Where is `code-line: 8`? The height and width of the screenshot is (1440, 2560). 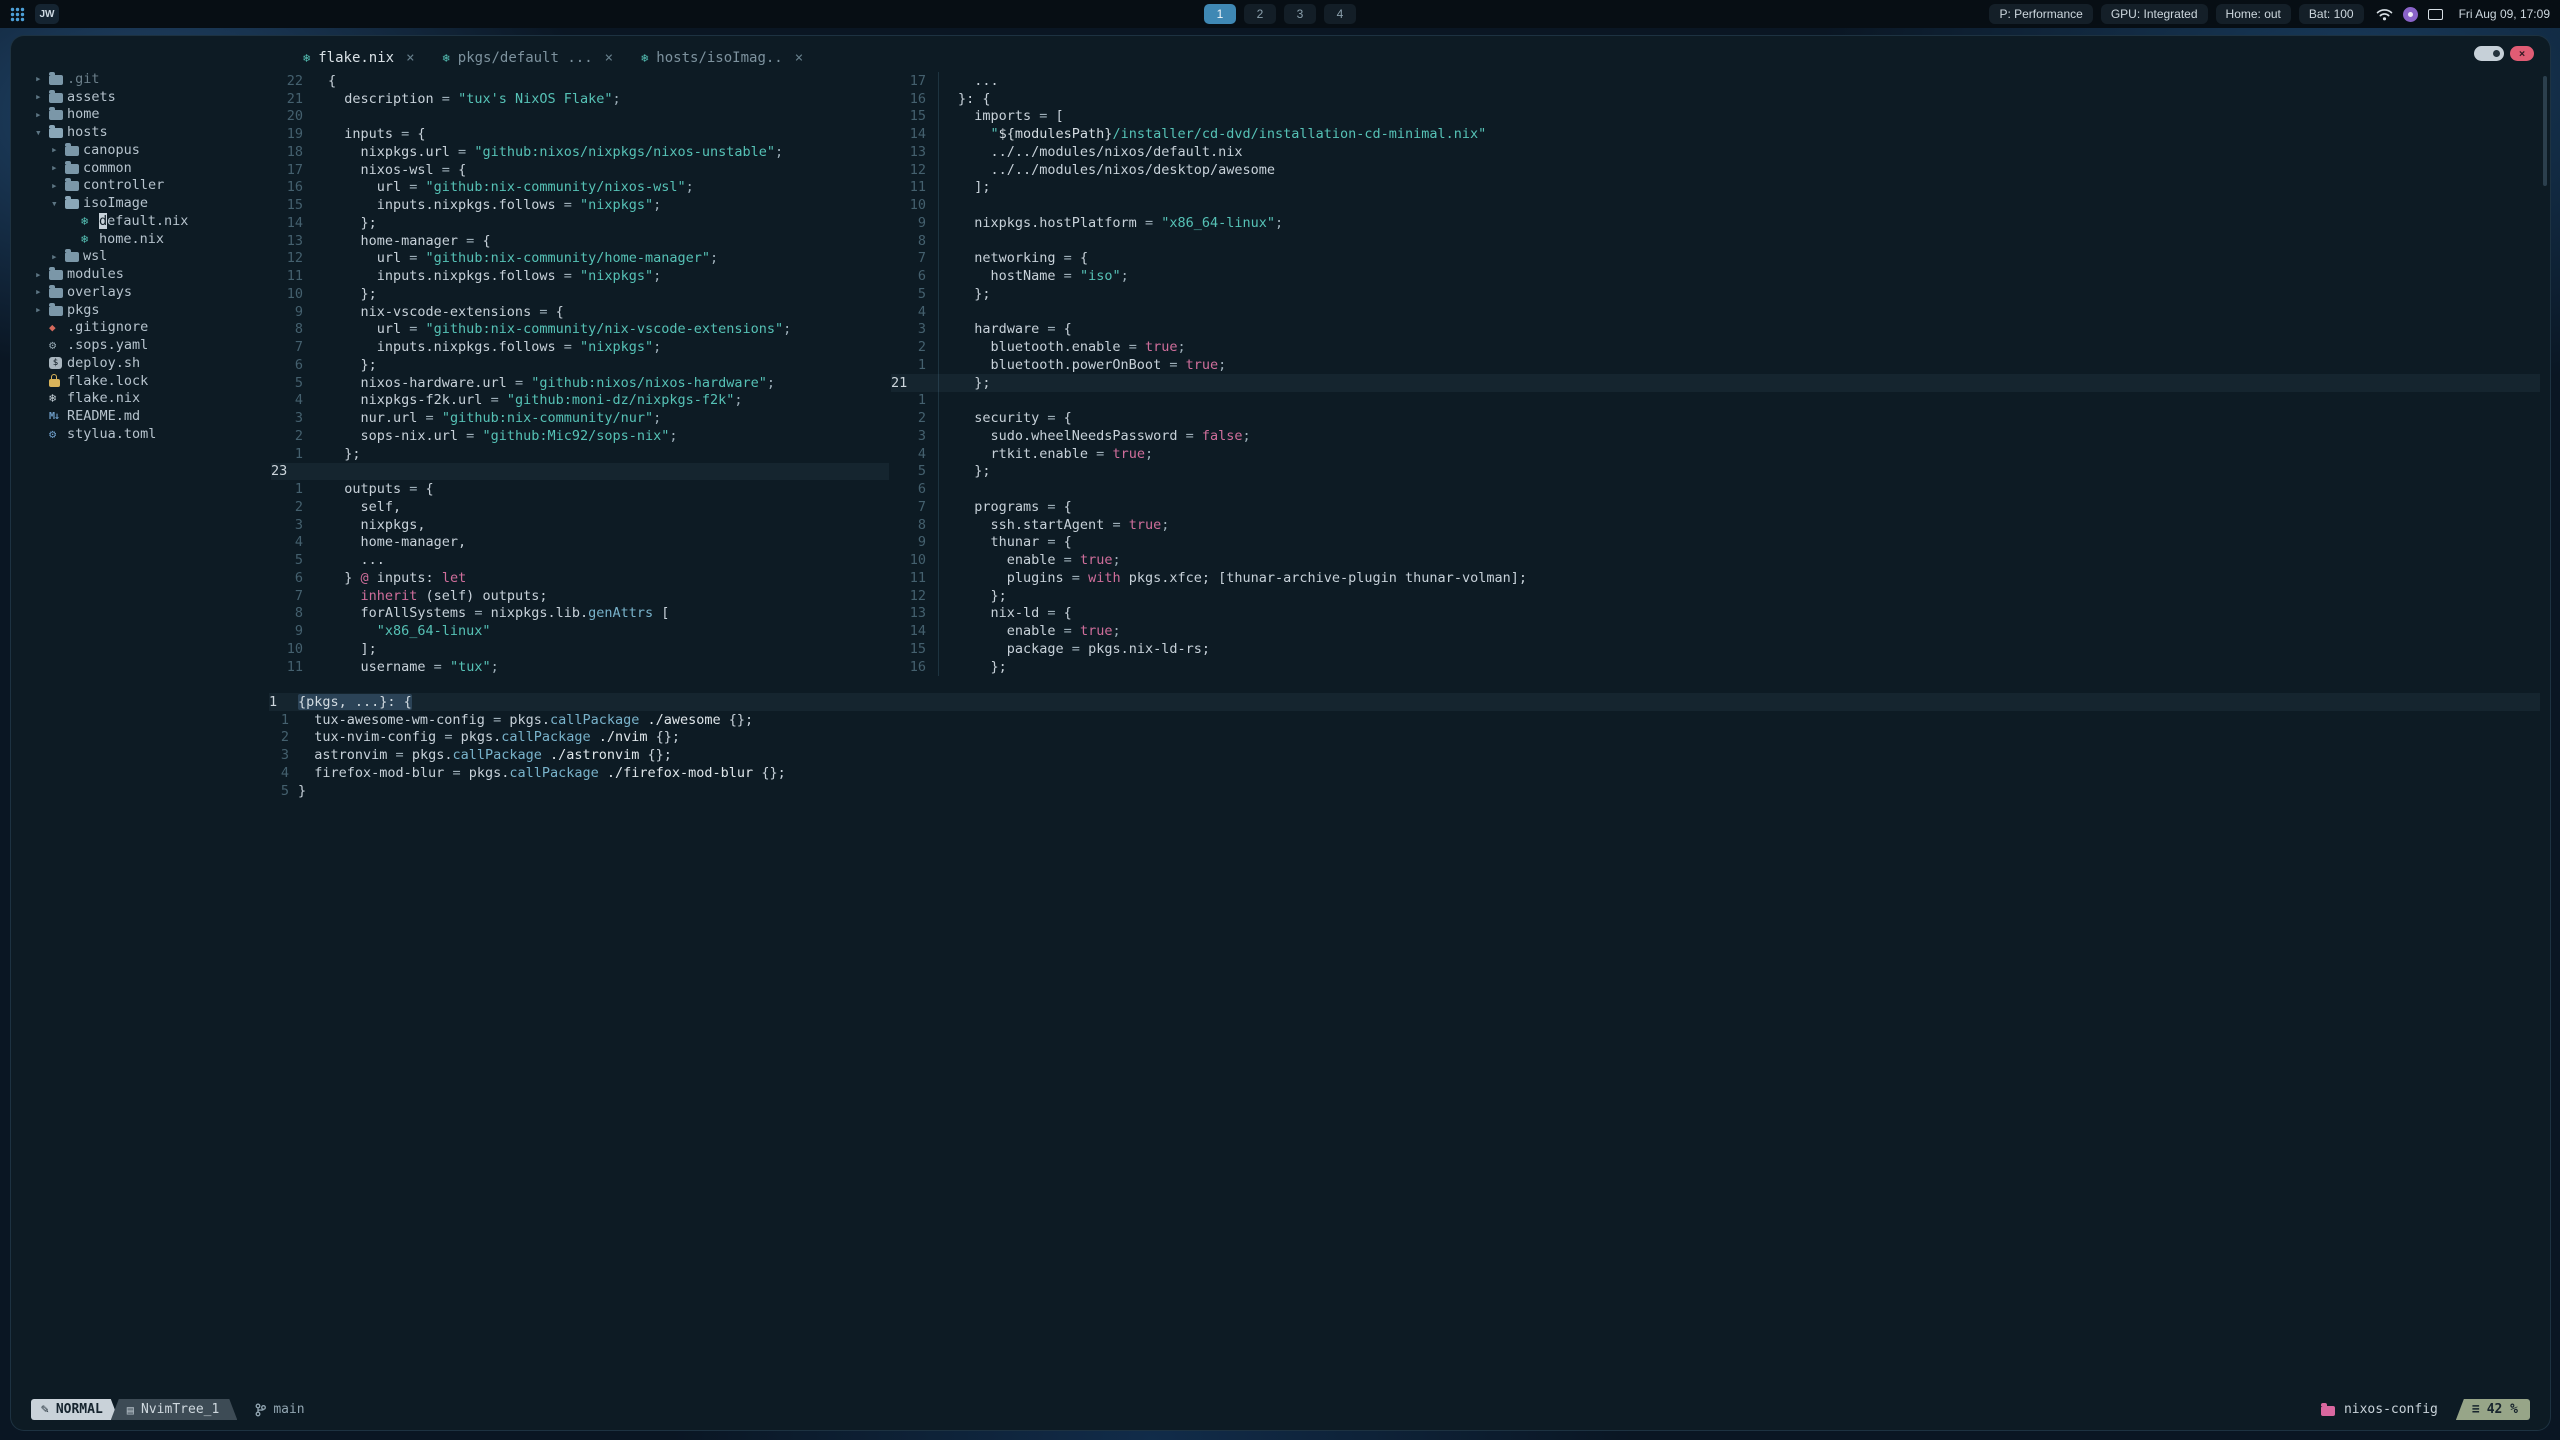
code-line: 8 is located at coordinates (1715, 241).